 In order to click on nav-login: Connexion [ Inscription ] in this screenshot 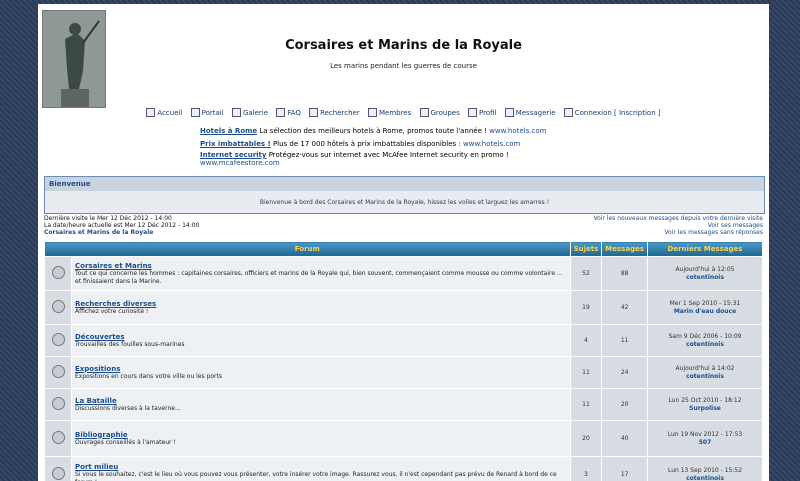, I will do `click(612, 112)`.